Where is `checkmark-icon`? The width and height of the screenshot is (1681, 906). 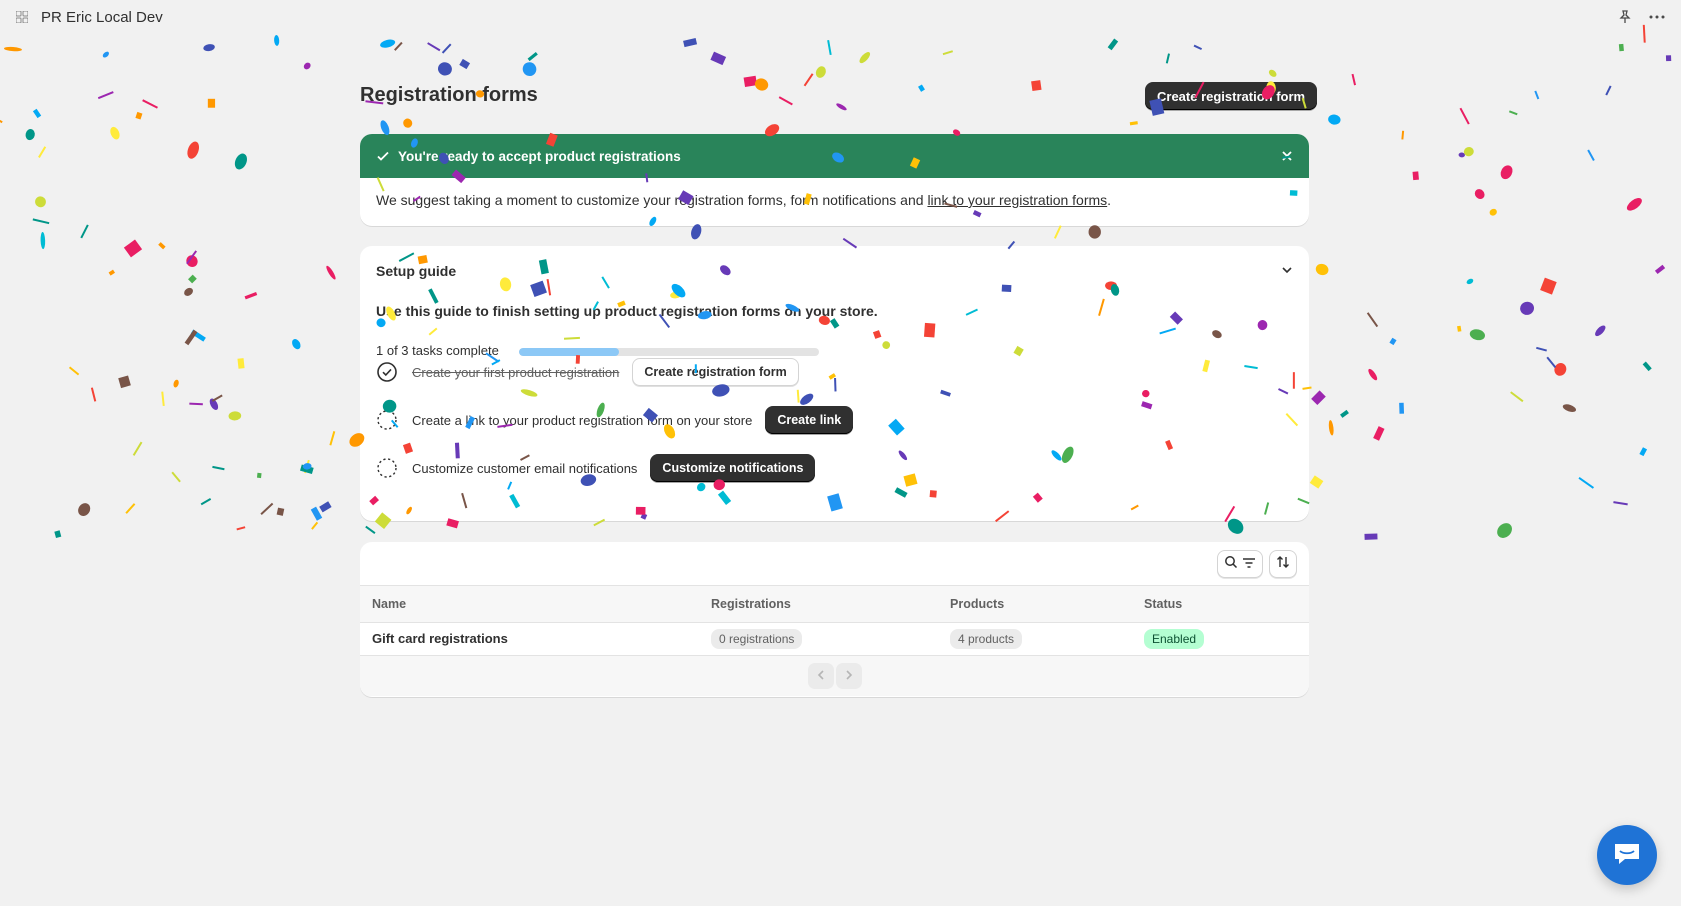 checkmark-icon is located at coordinates (383, 156).